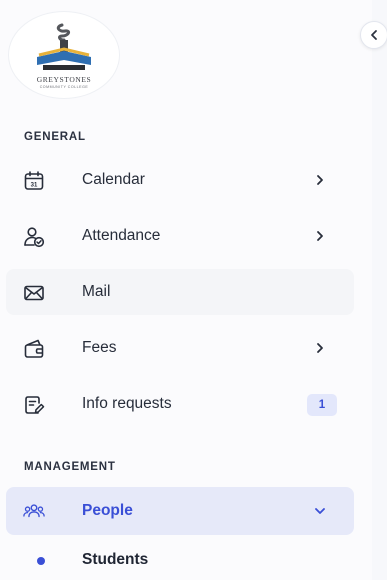 The image size is (387, 580). I want to click on section-label-general: GENERAL, so click(55, 137).